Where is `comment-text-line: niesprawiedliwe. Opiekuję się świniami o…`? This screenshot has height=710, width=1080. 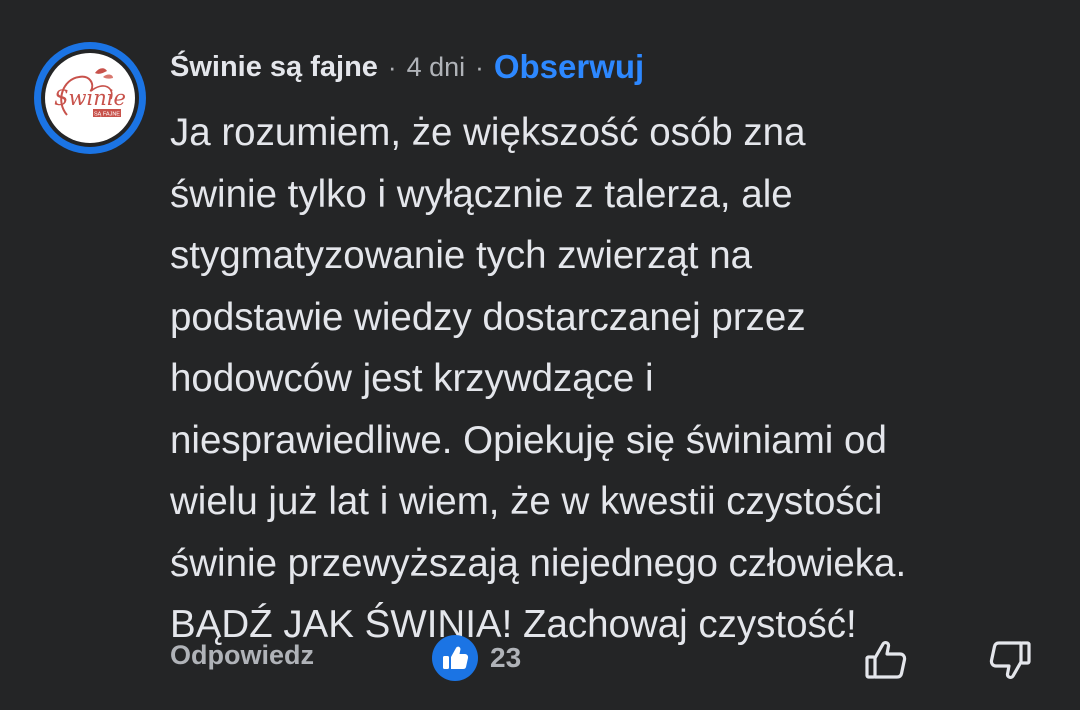 comment-text-line: niesprawiedliwe. Opiekuję się świniami o… is located at coordinates (528, 440).